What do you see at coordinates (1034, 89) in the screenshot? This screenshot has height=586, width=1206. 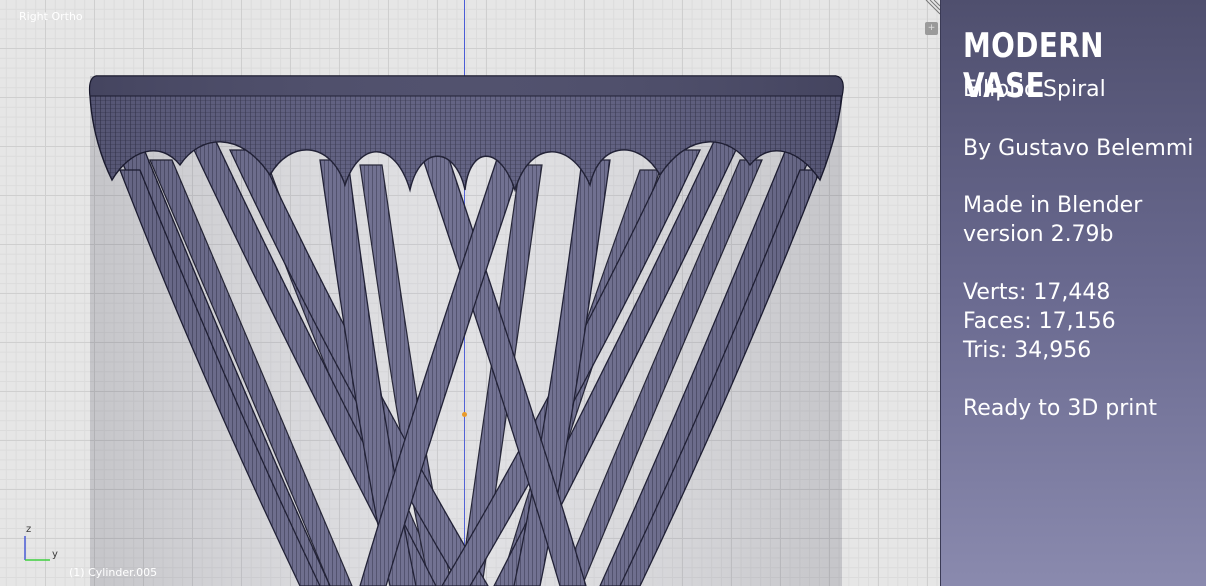 I see `panel-subtitle: Elliptic Spiral` at bounding box center [1034, 89].